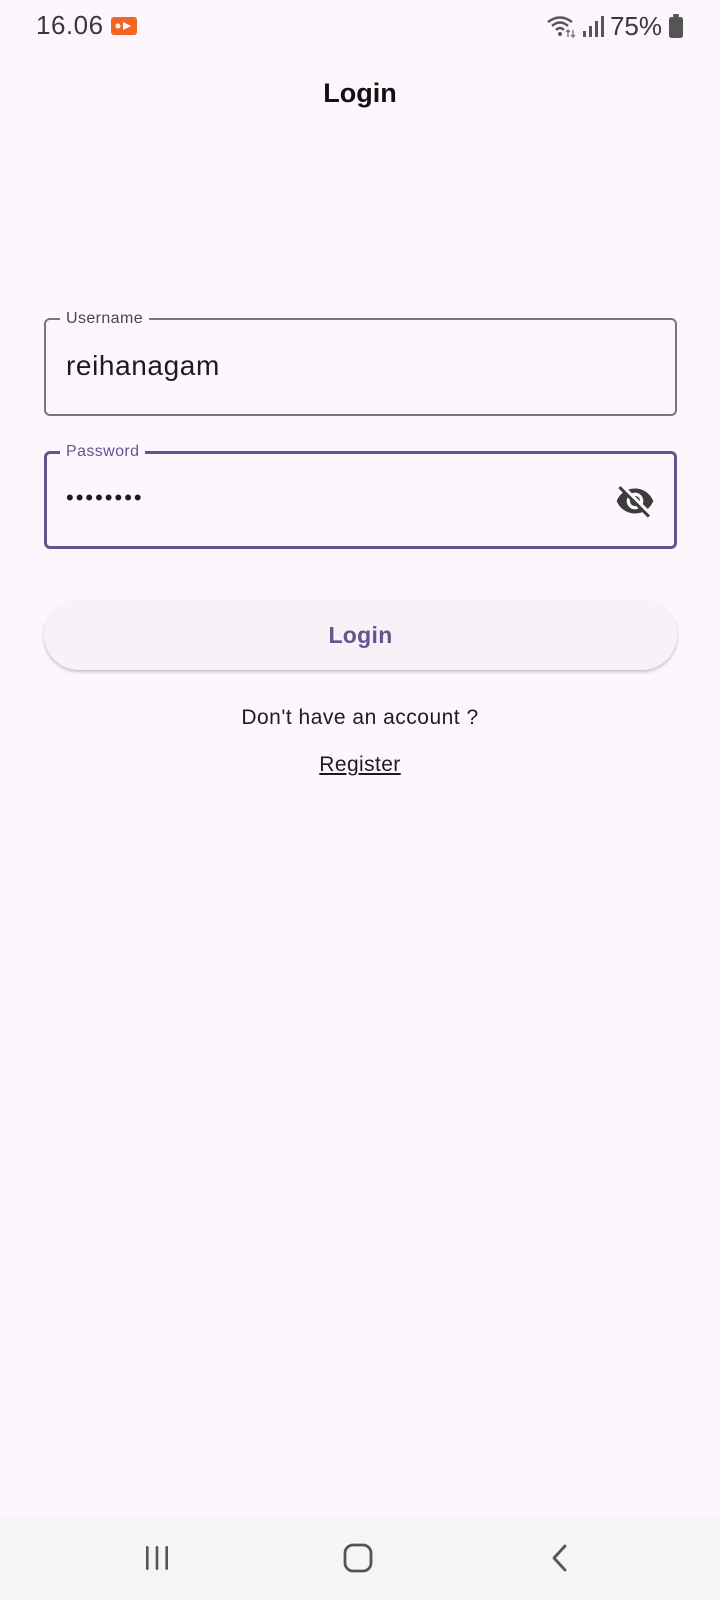 This screenshot has width=720, height=1600. I want to click on back-icon, so click(560, 1558).